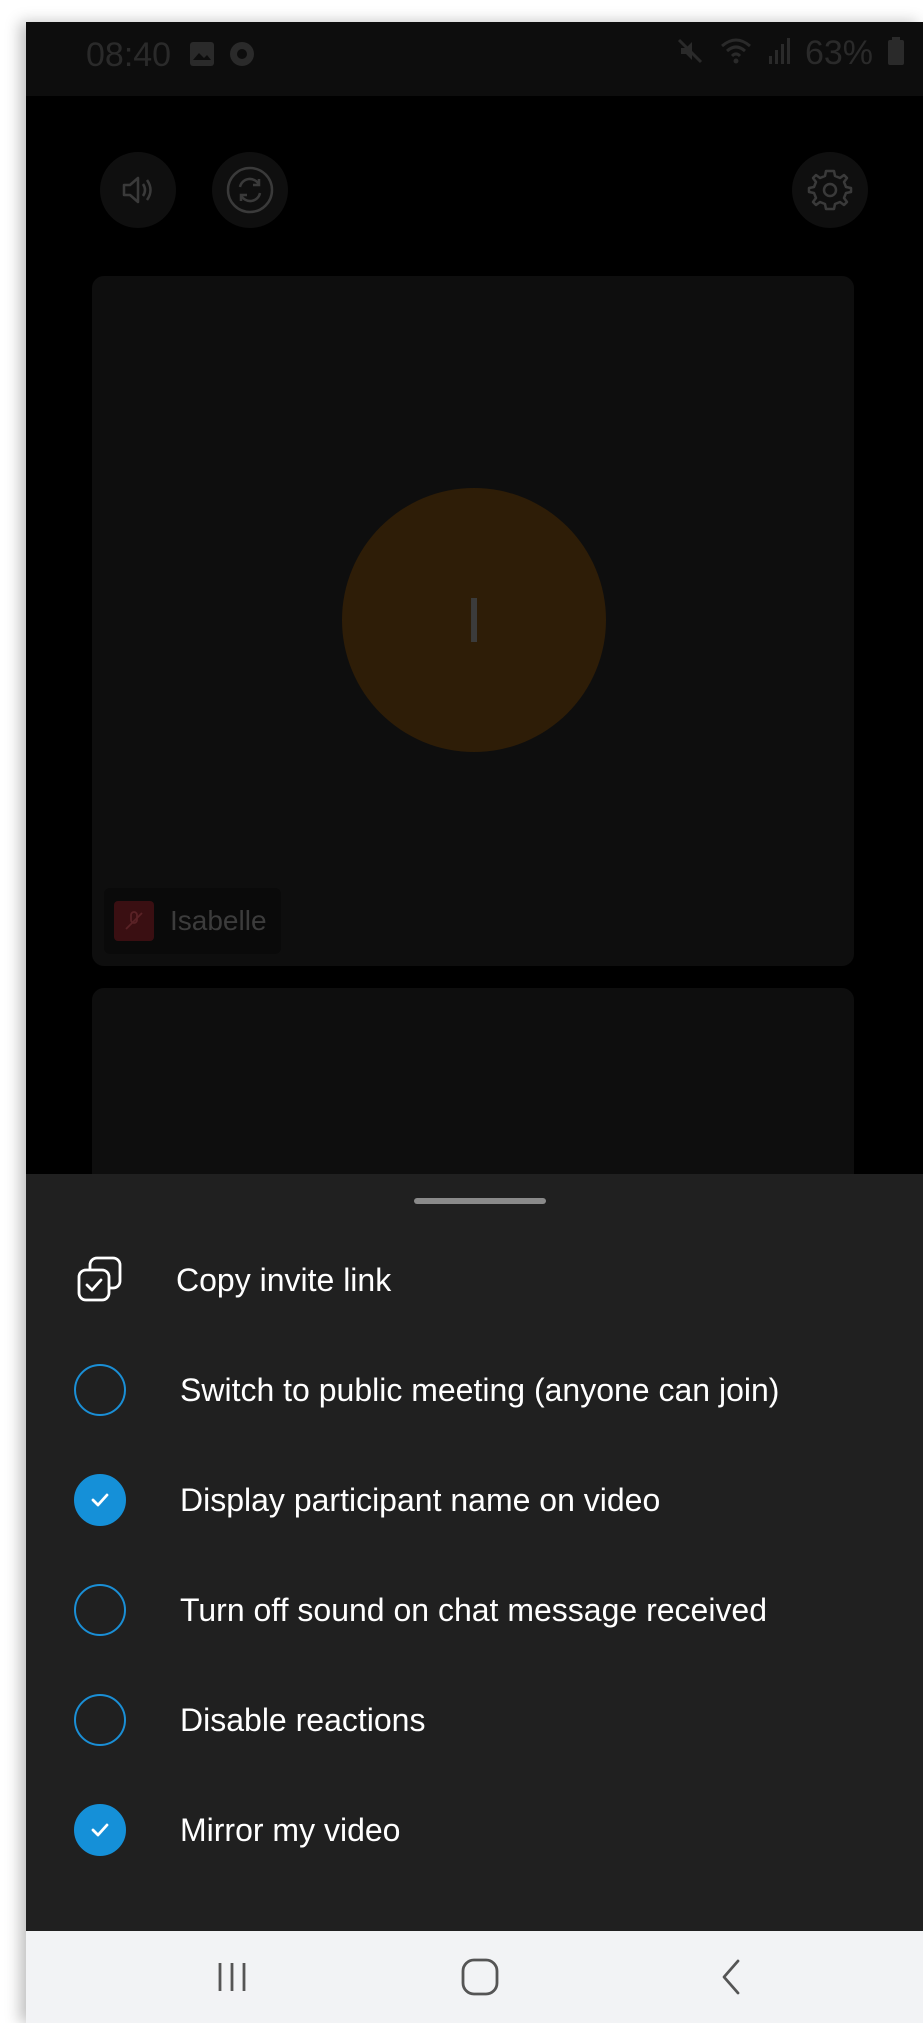 This screenshot has width=923, height=2023. I want to click on disable-reactions-option: Disable reactions, so click(474, 1720).